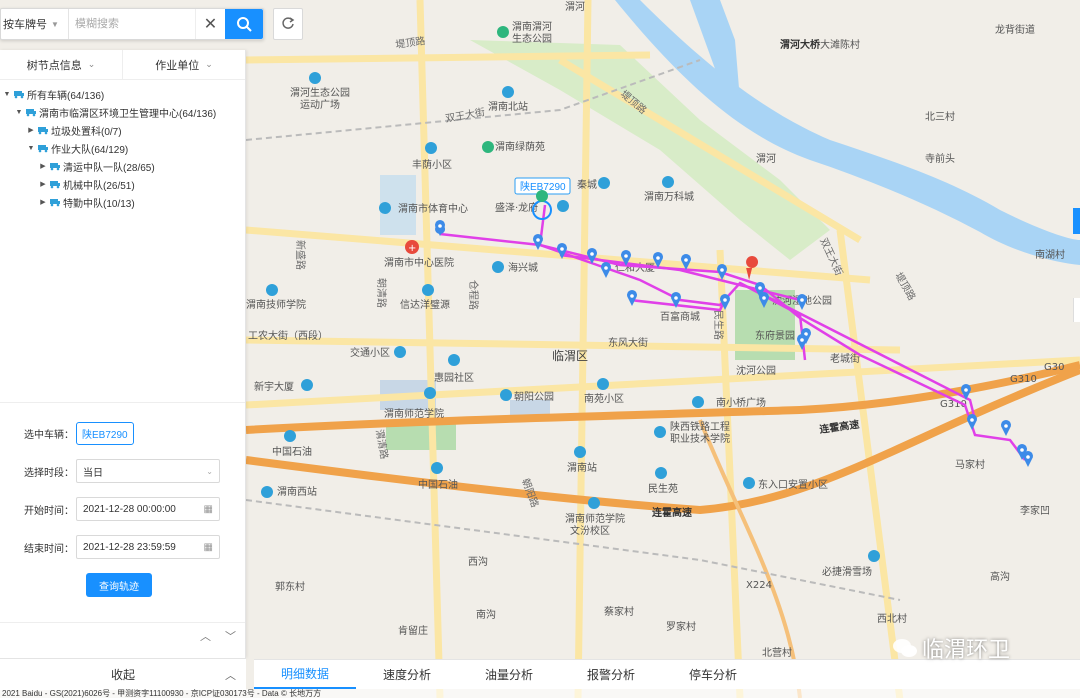 Image resolution: width=1080 pixels, height=698 pixels. Describe the element at coordinates (718, 325) in the screenshot. I see `svg-text: 民生路` at that location.